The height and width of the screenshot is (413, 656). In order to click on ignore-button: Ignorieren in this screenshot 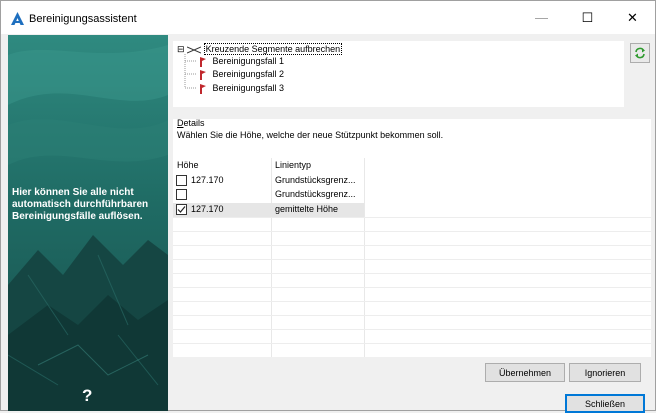, I will do `click(605, 372)`.